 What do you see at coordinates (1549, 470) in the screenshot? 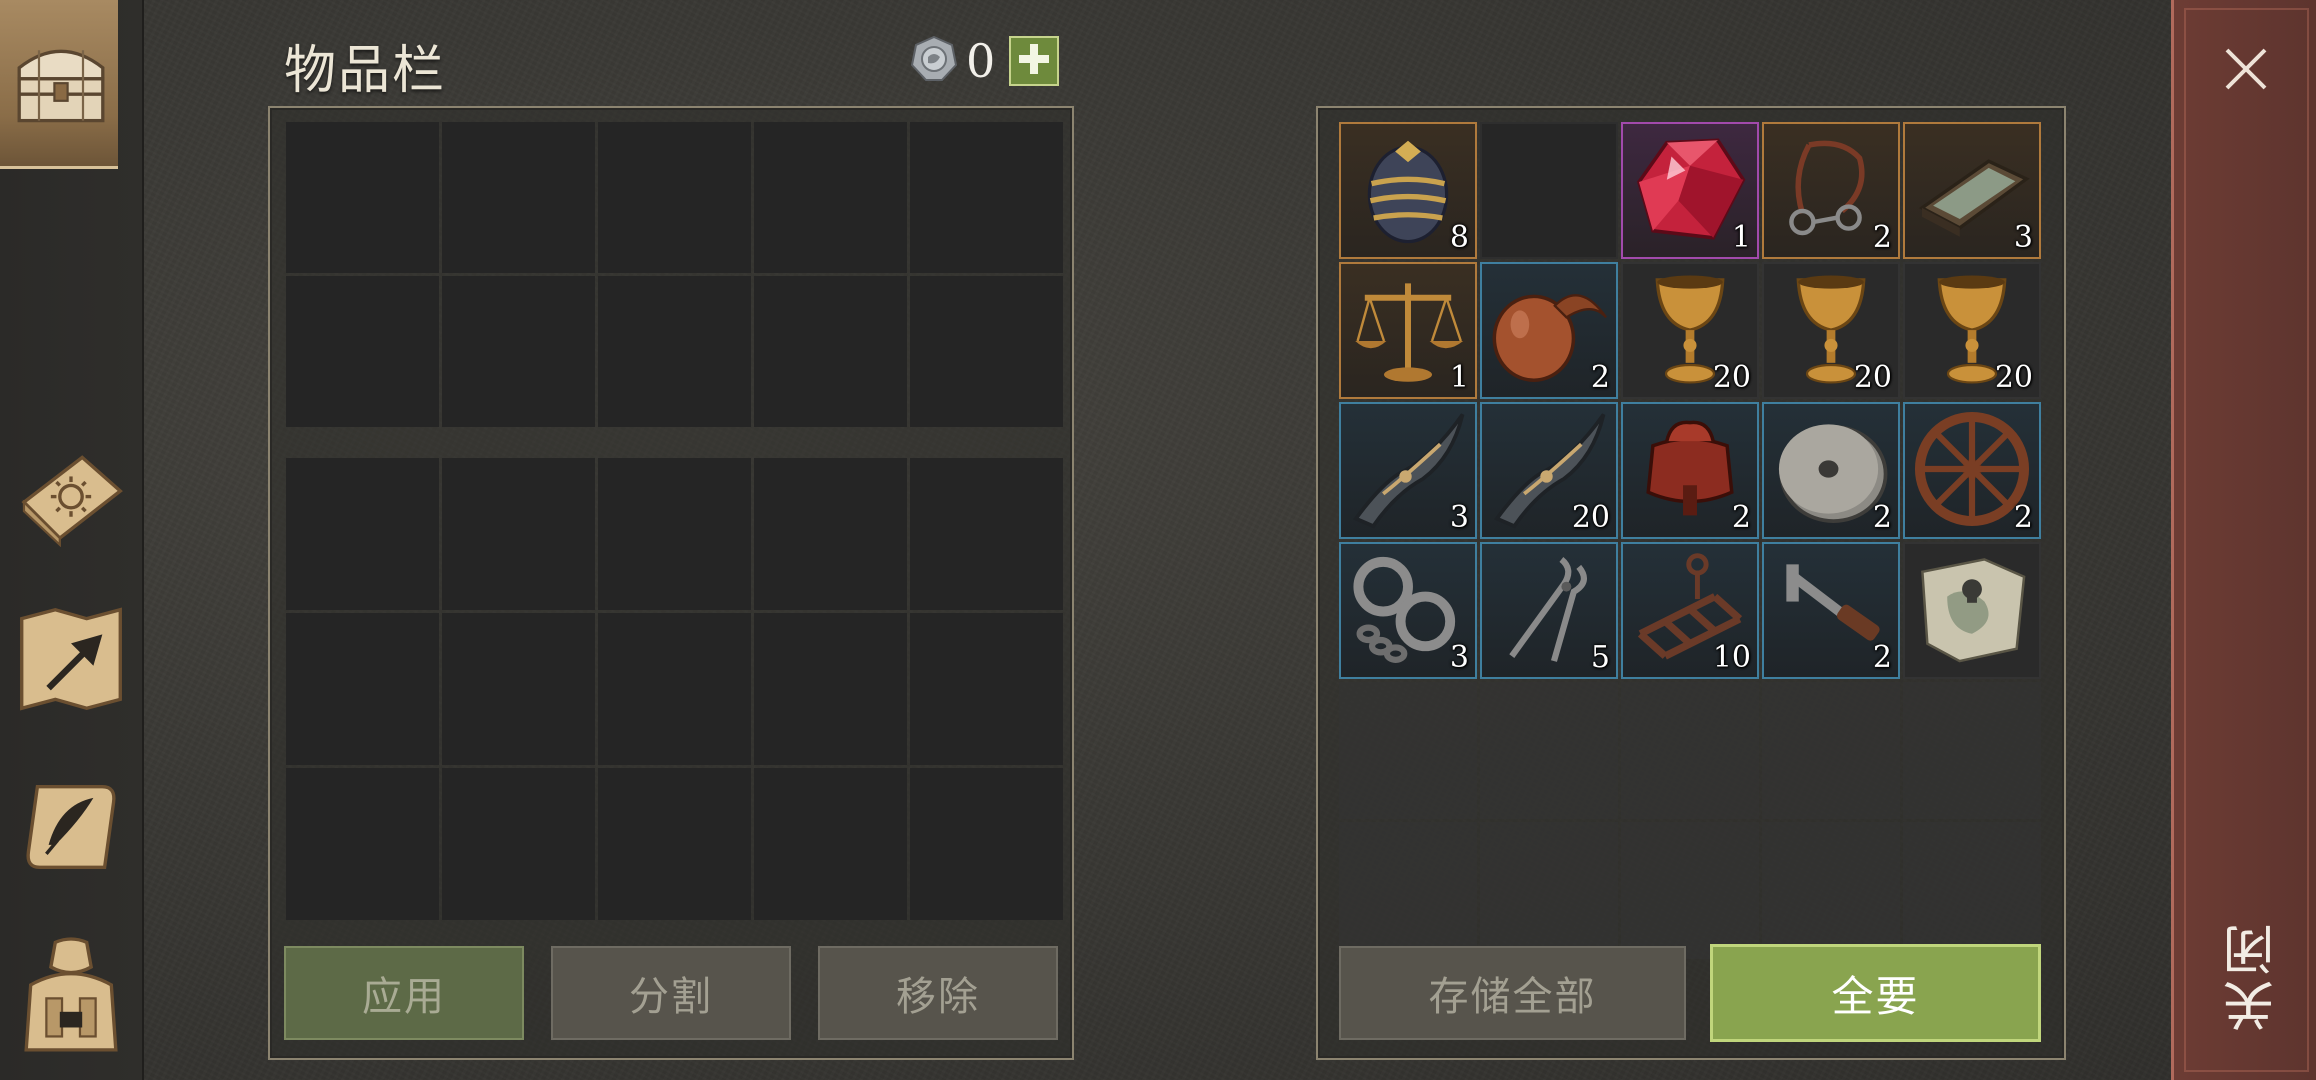
I see `item-slot-bow-limb: 20` at bounding box center [1549, 470].